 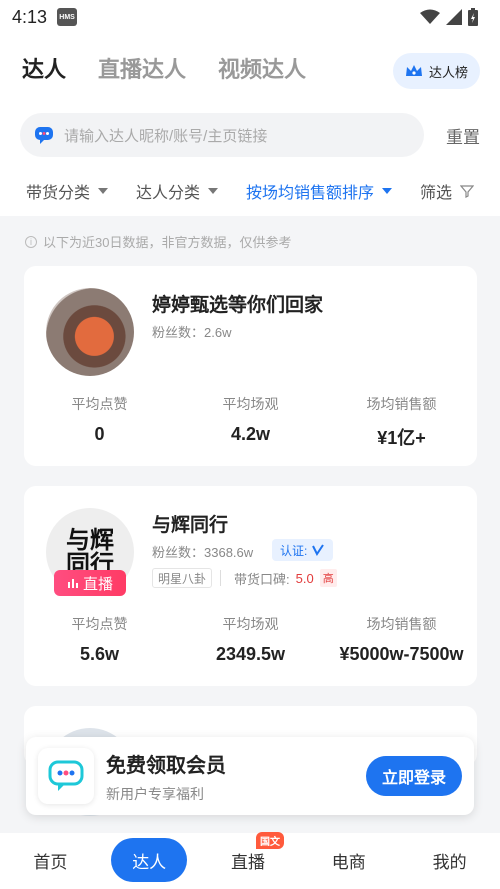 I want to click on stat-avg-views: 平均场观 2349.5w, so click(x=250, y=639).